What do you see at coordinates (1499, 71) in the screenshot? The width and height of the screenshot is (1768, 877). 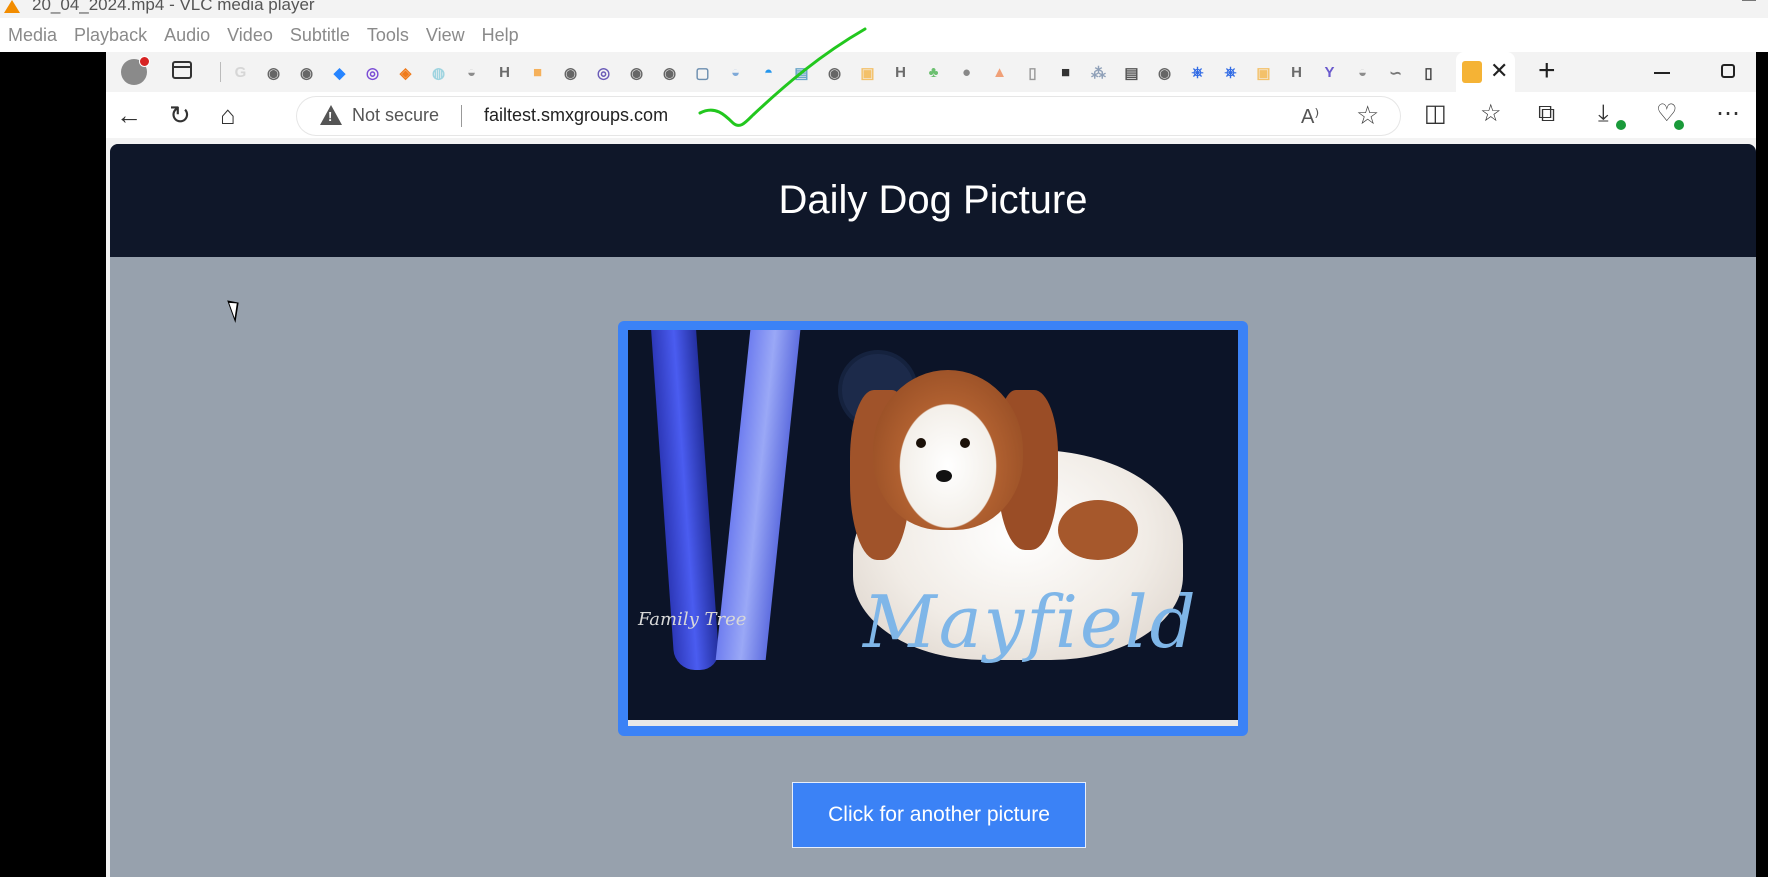 I see `tab-close-icon: ✕` at bounding box center [1499, 71].